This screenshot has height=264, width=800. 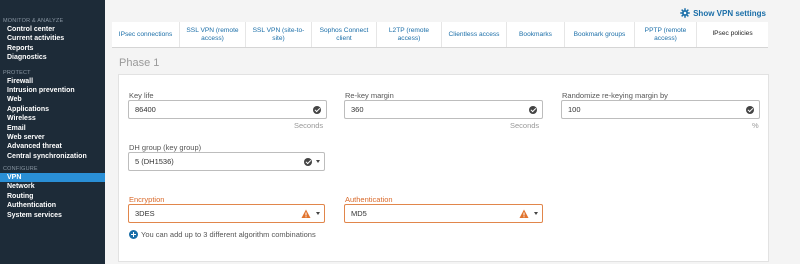 I want to click on encryption-value: 3DES, so click(x=145, y=213).